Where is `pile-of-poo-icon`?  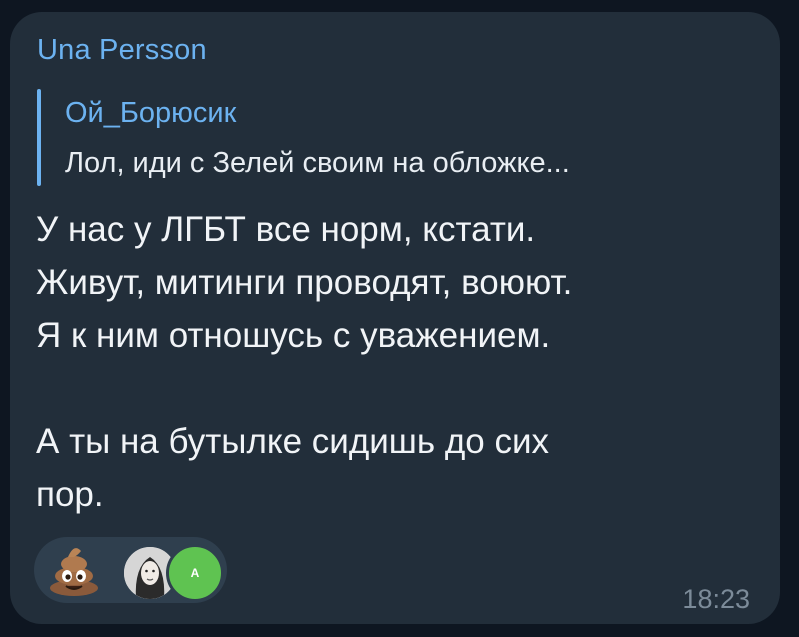 pile-of-poo-icon is located at coordinates (74, 572).